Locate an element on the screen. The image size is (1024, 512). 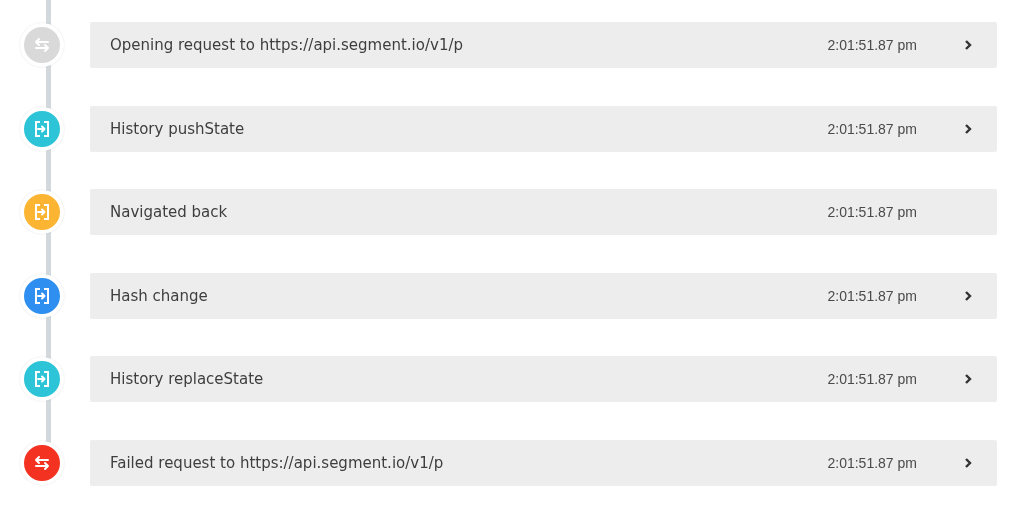
event-label: Hash change is located at coordinates (159, 295).